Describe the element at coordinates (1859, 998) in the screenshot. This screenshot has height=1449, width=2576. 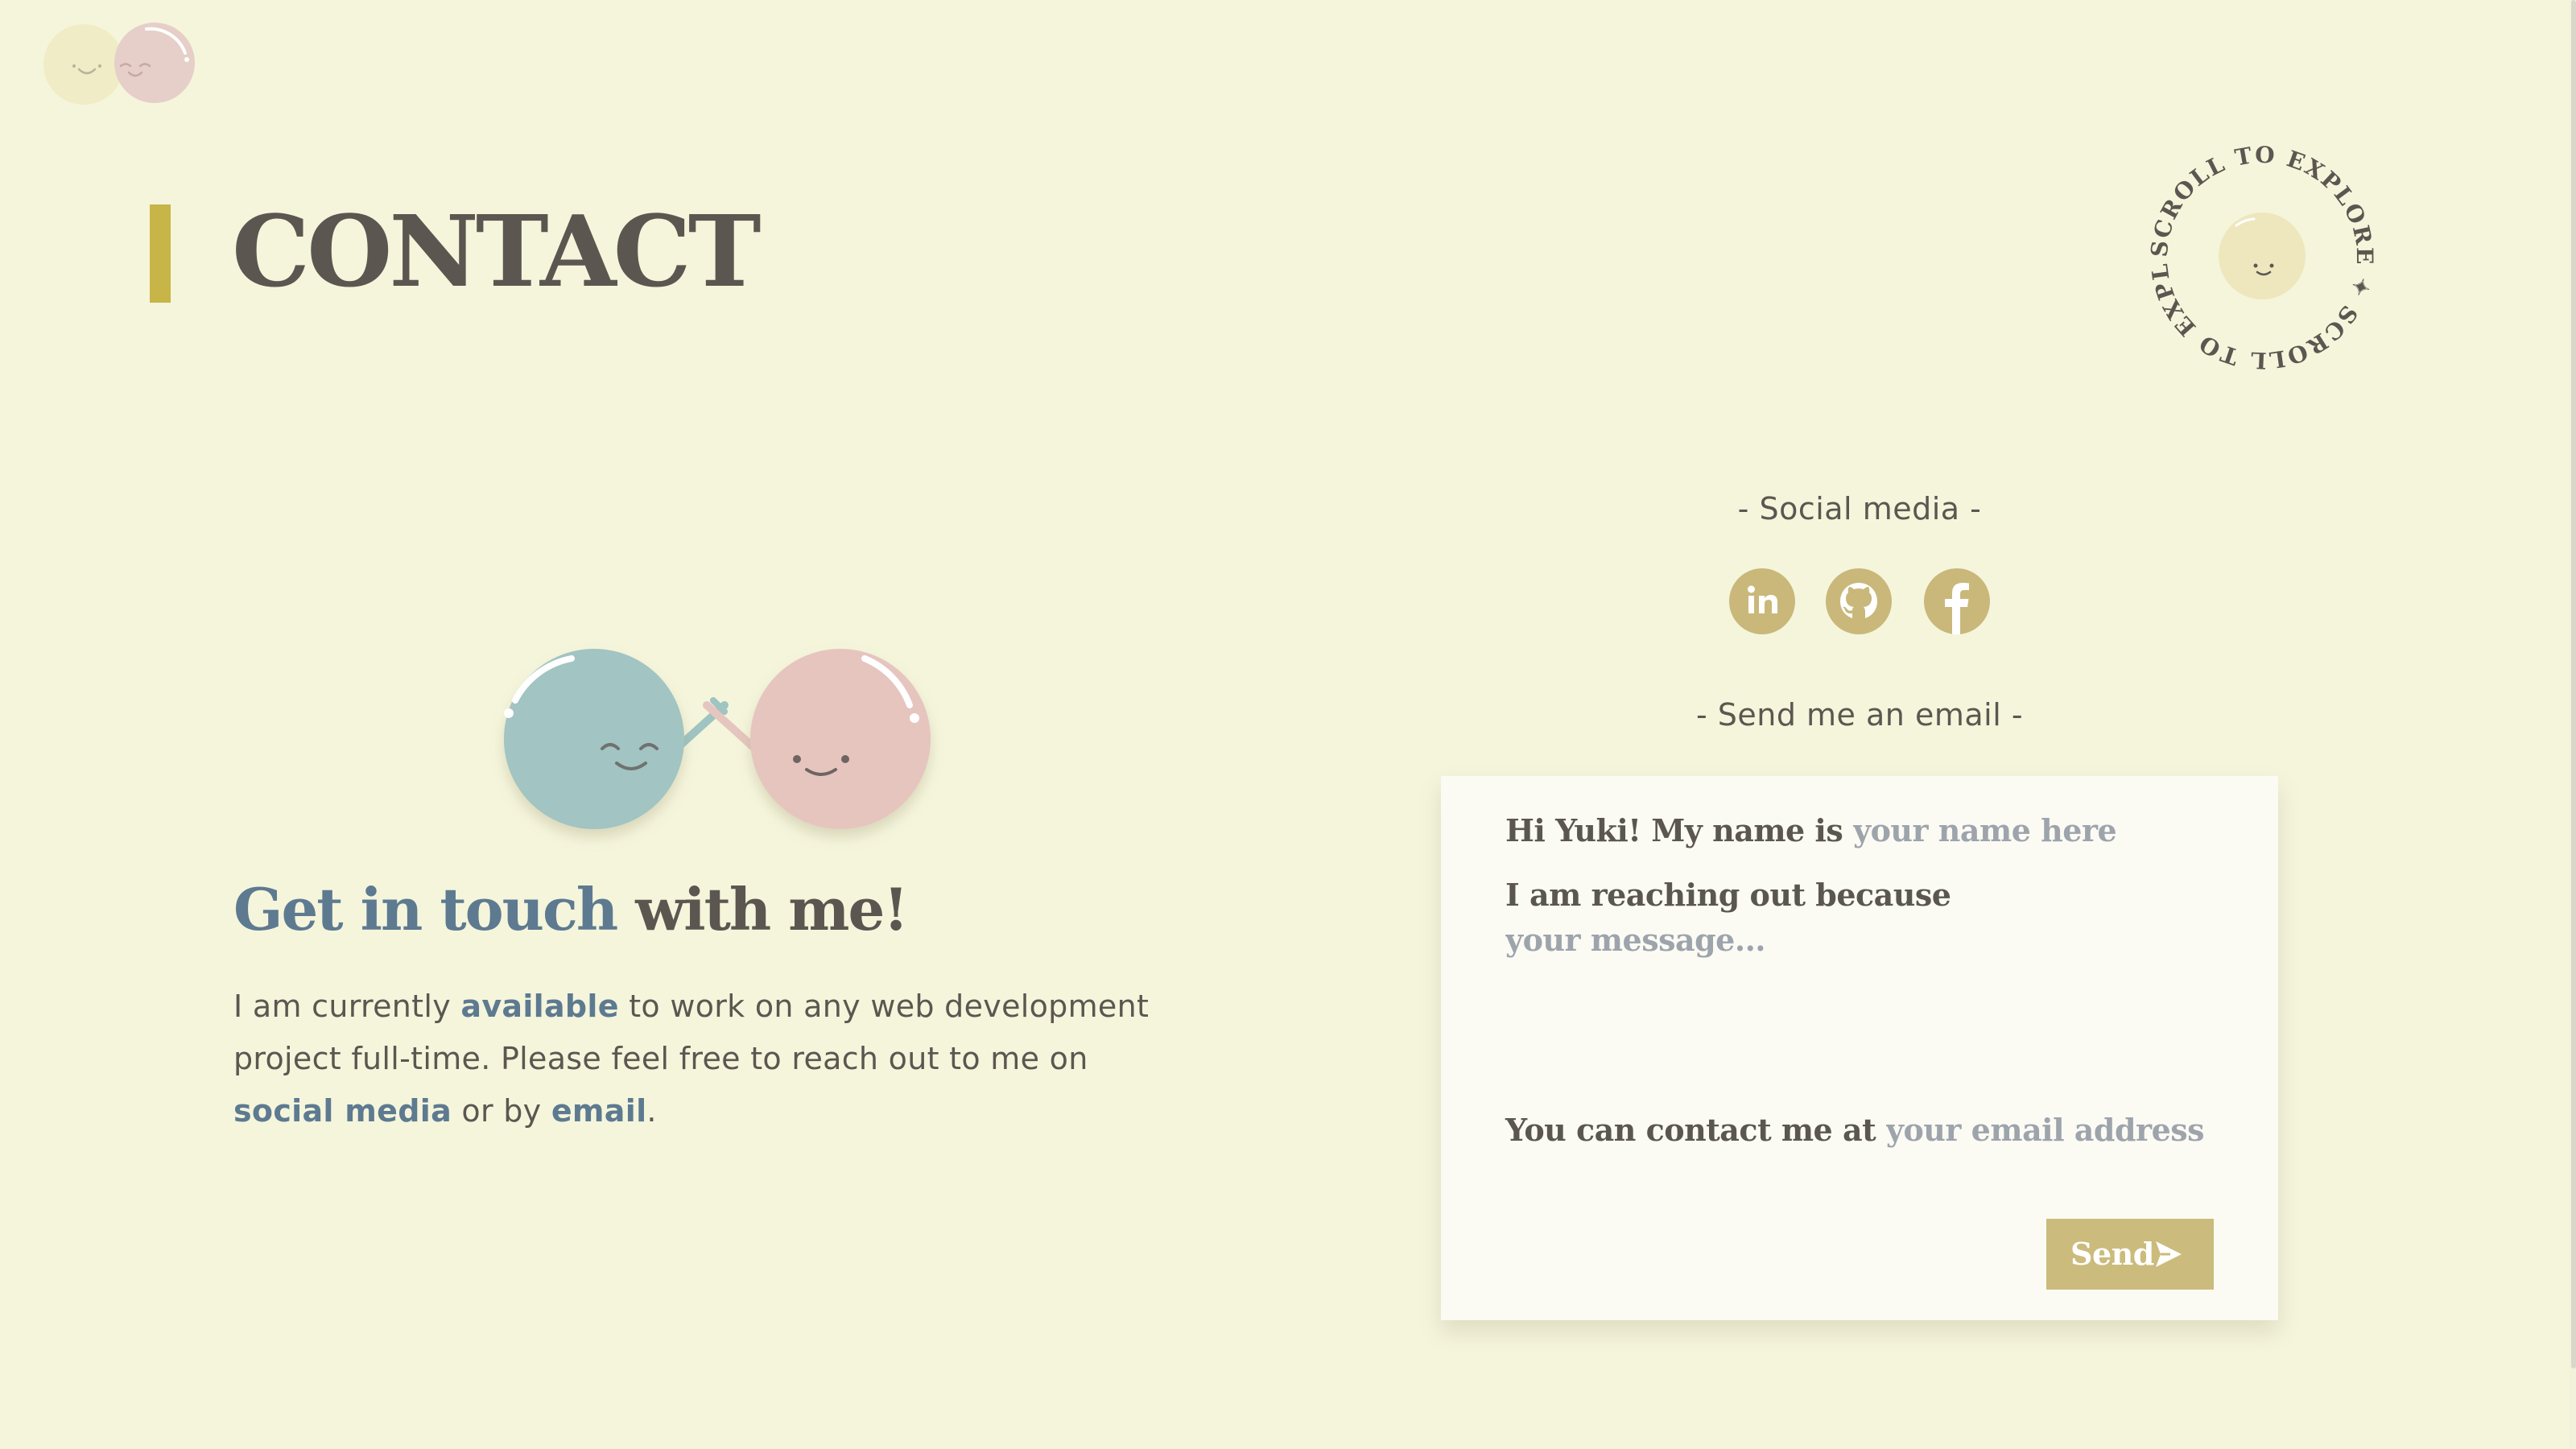
I see `message-input` at that location.